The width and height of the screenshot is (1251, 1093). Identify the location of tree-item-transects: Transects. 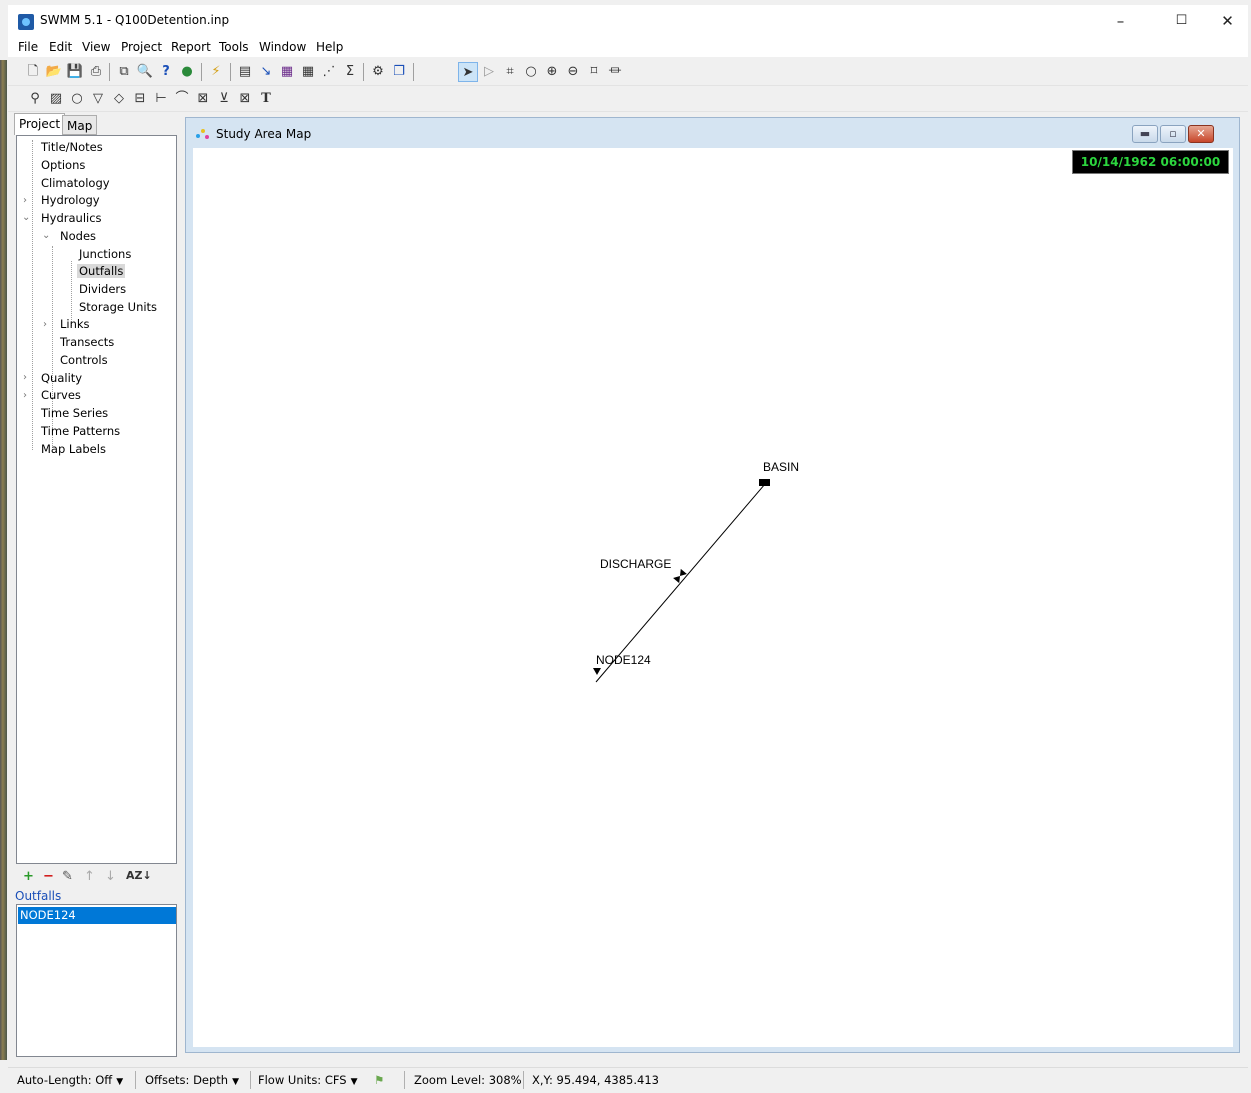
(87, 342).